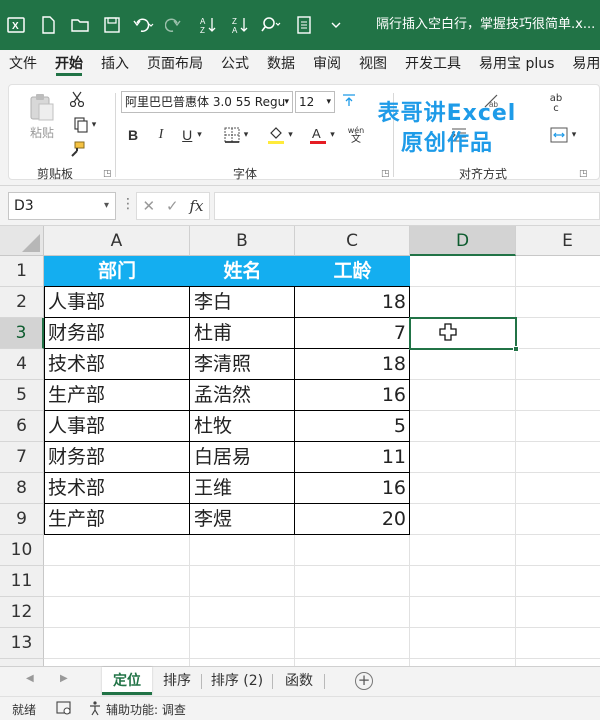 The width and height of the screenshot is (600, 720). Describe the element at coordinates (242, 426) in the screenshot. I see `cell-b6: 杜牧` at that location.